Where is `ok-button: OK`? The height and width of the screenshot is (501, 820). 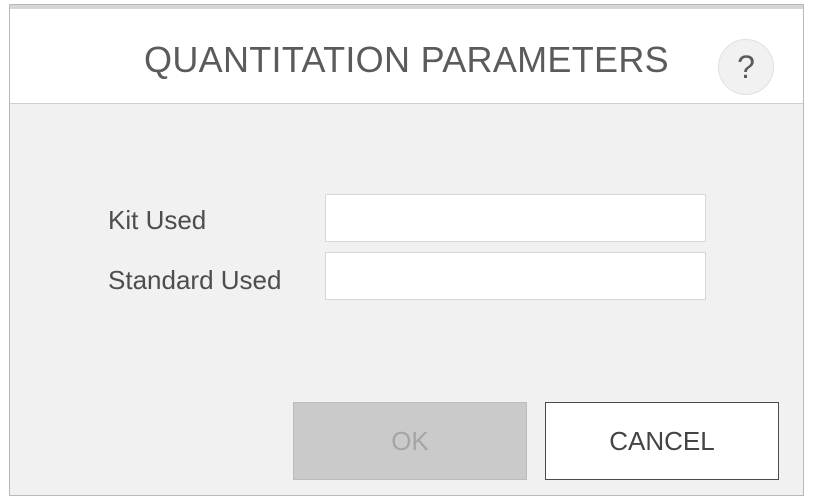
ok-button: OK is located at coordinates (410, 441).